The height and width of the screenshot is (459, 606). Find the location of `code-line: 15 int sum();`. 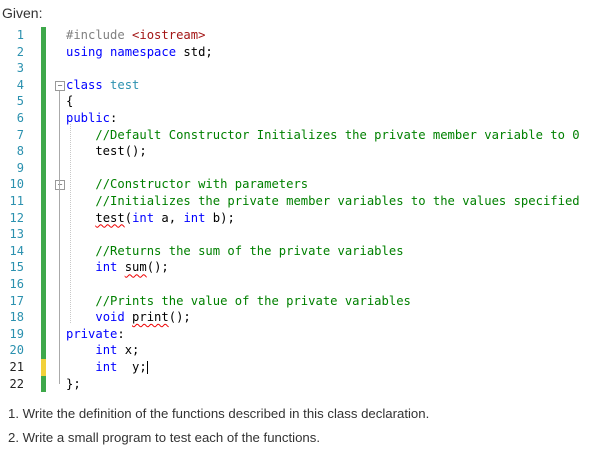

code-line: 15 int sum(); is located at coordinates (303, 267).